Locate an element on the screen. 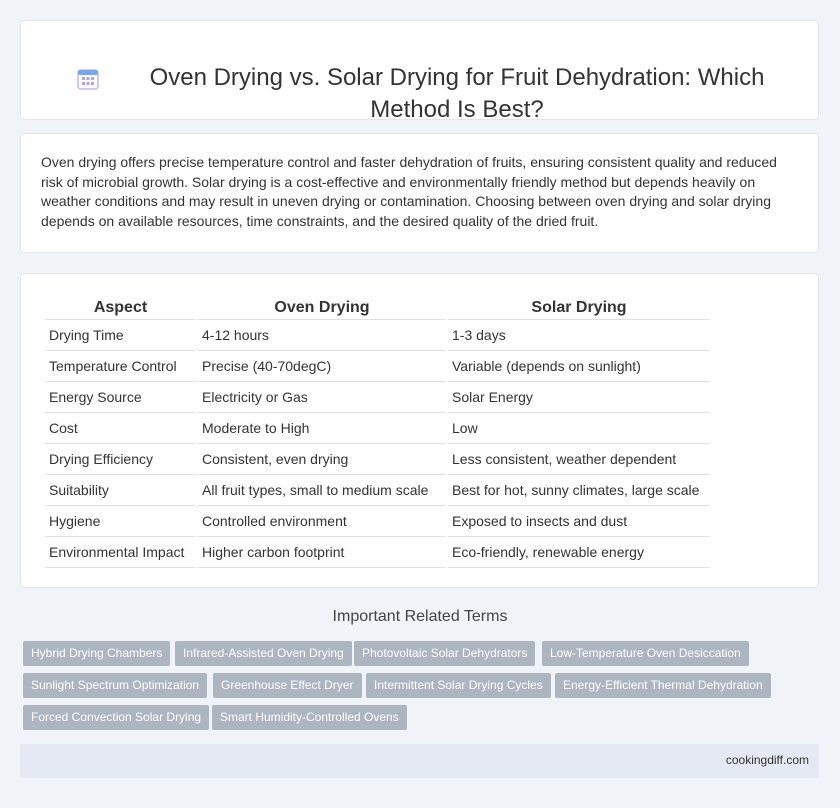 The height and width of the screenshot is (808, 840). column-header-solar-drying: Solar Drying is located at coordinates (579, 308).